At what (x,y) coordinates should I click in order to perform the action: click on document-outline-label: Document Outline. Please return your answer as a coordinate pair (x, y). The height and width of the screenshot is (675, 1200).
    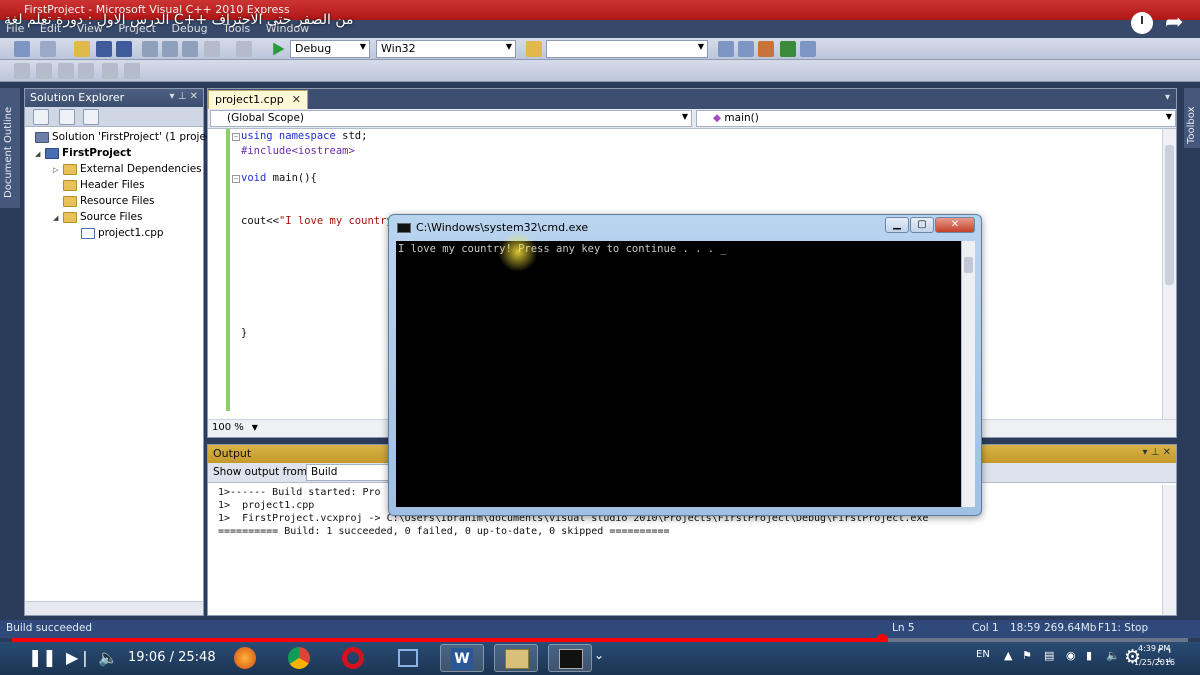
    Looking at the image, I should click on (8, 152).